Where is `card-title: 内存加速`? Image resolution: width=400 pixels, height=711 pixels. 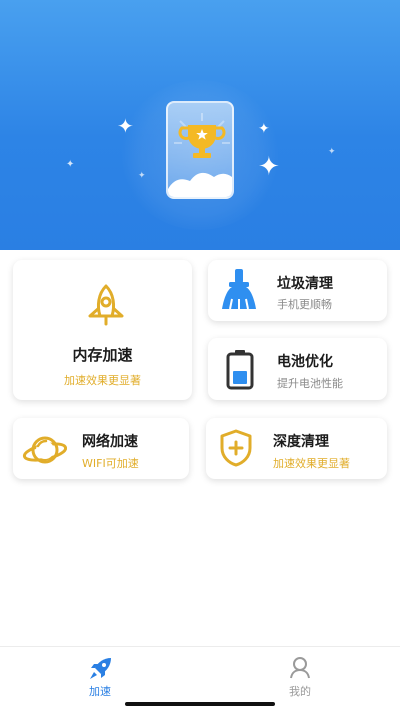
card-title: 内存加速 is located at coordinates (102, 355).